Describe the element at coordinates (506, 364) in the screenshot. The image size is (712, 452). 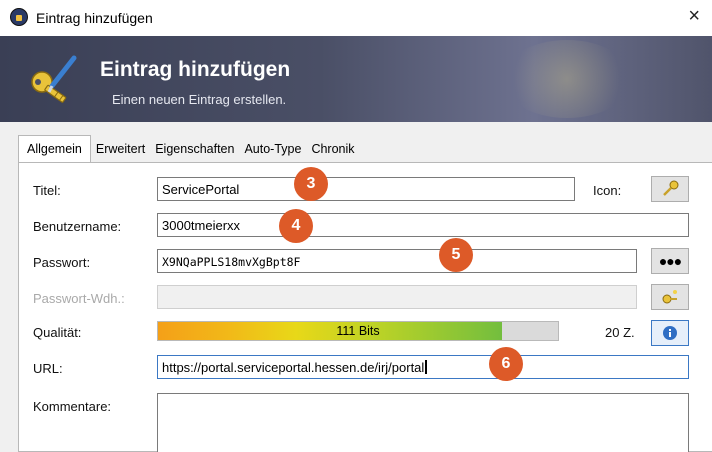
I see `annotation-badge-6: 6` at that location.